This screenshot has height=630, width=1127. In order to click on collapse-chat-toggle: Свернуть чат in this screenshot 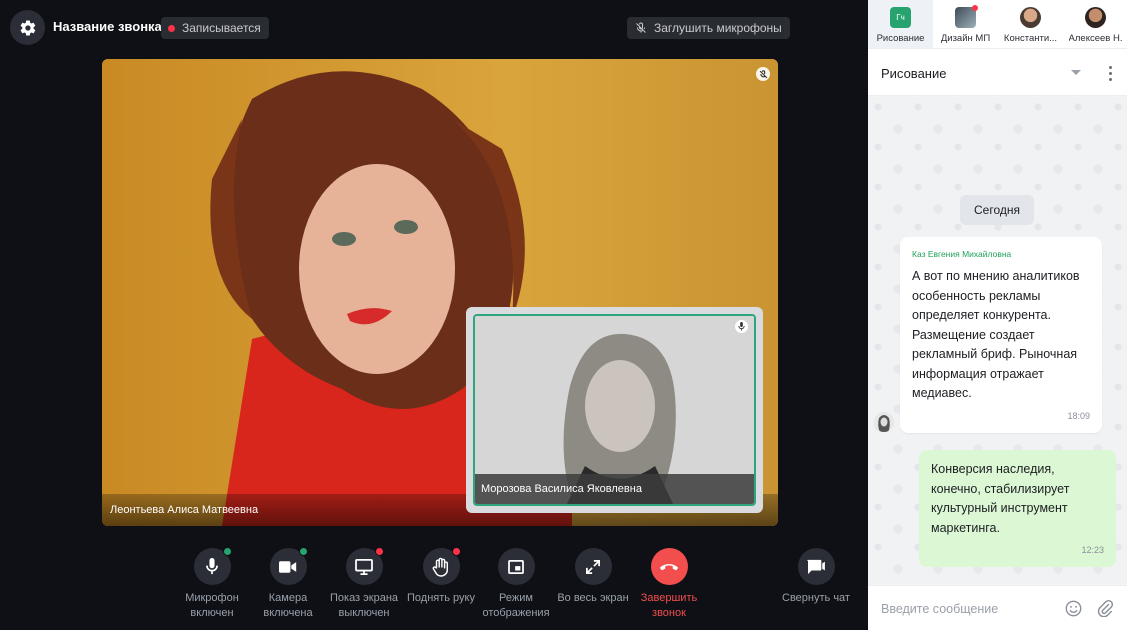, I will do `click(816, 577)`.